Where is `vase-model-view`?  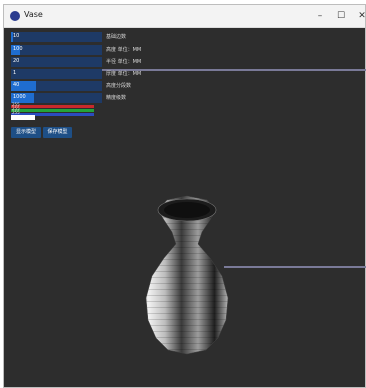 vase-model-view is located at coordinates (187, 273).